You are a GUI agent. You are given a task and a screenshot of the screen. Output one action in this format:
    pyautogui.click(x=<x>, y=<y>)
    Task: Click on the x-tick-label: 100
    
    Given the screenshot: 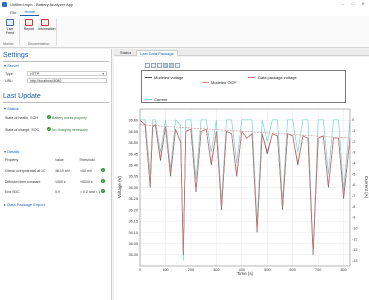 What is the action you would take?
    pyautogui.click(x=165, y=270)
    